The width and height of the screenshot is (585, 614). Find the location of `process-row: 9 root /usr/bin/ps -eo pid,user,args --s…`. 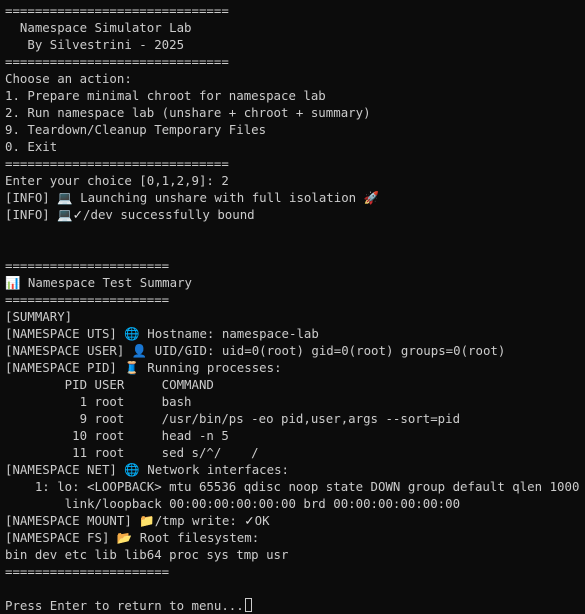

process-row: 9 root /usr/bin/ps -eo pid,user,args --s… is located at coordinates (233, 418).